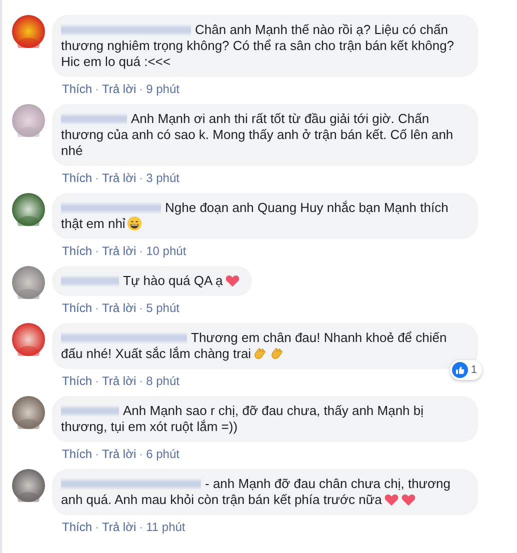 The image size is (517, 553). What do you see at coordinates (134, 223) in the screenshot?
I see `grinning-emoji-icon` at bounding box center [134, 223].